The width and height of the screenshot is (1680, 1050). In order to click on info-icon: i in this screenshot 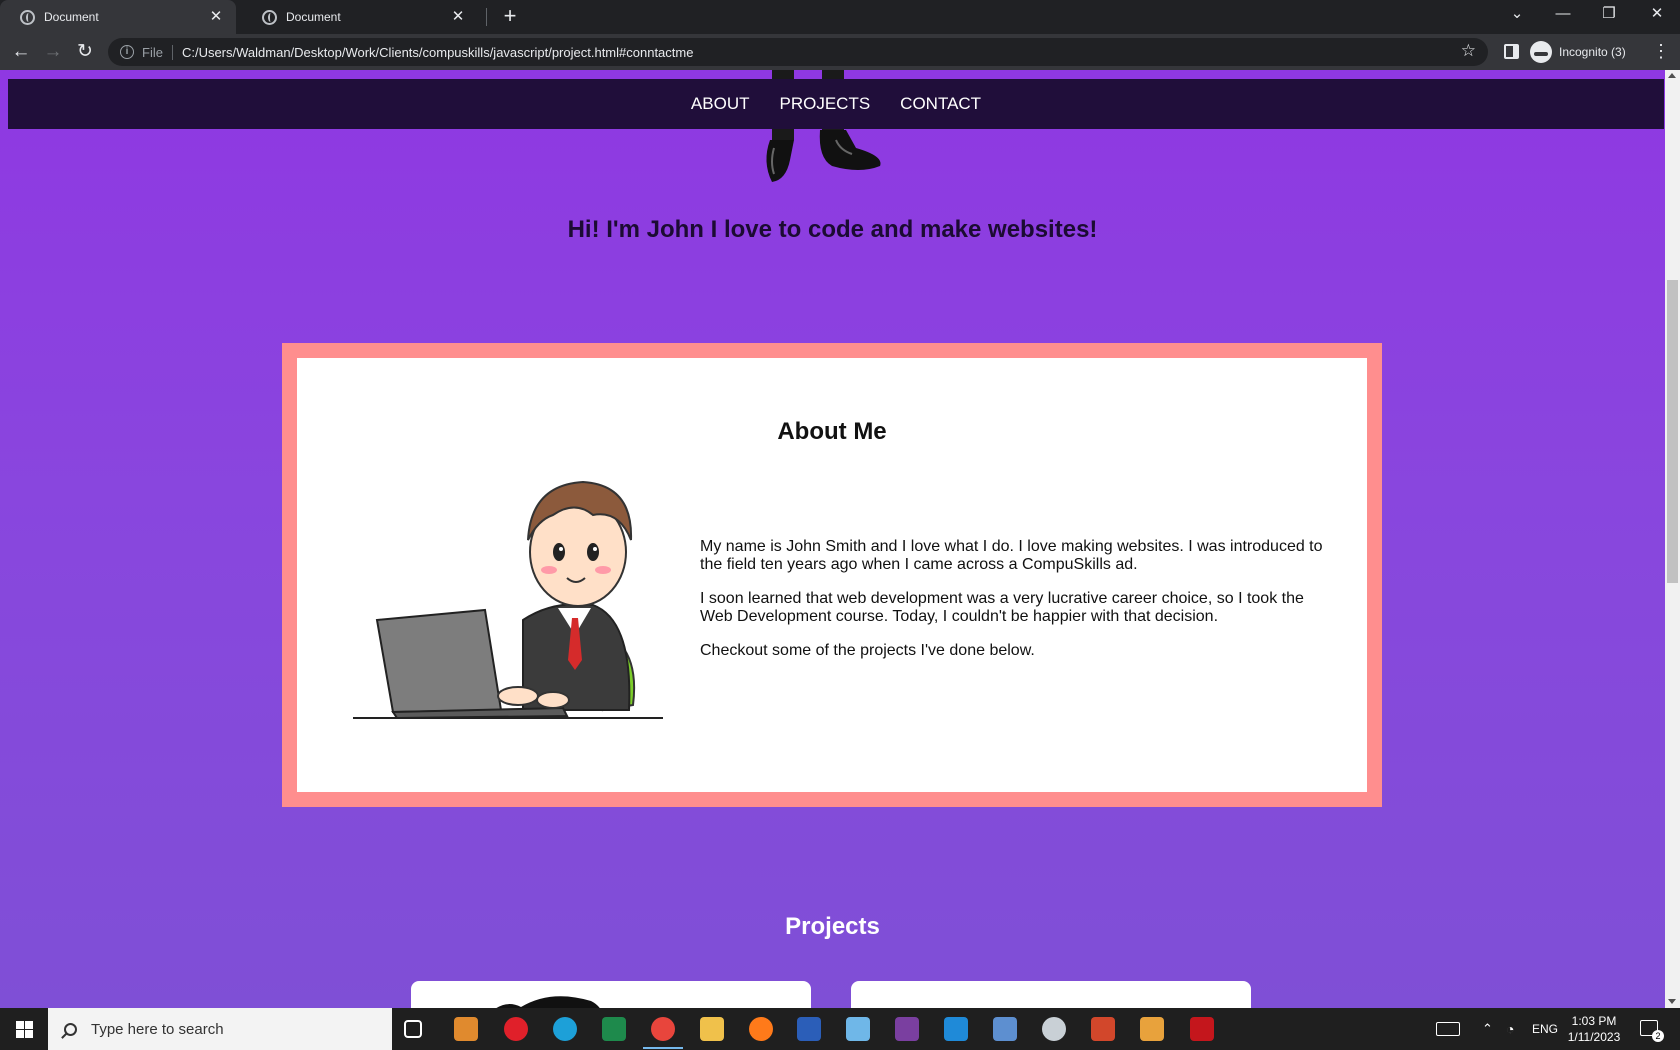, I will do `click(127, 52)`.